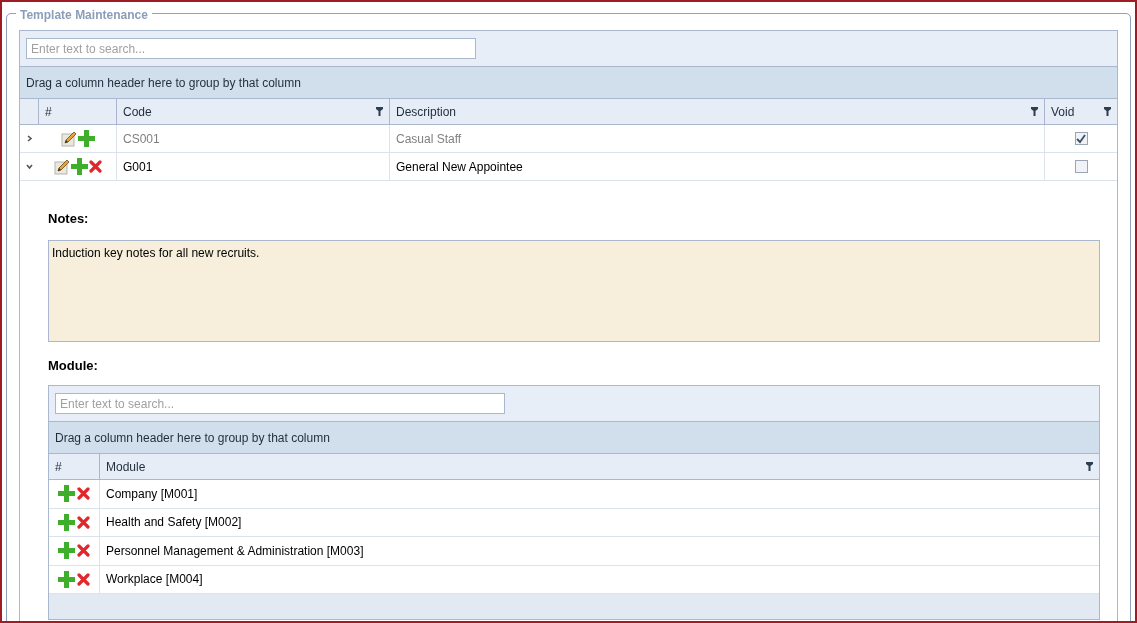 The image size is (1137, 623). Describe the element at coordinates (235, 551) in the screenshot. I see `module-cell-text: Personnel Management & Administration [M003]` at that location.